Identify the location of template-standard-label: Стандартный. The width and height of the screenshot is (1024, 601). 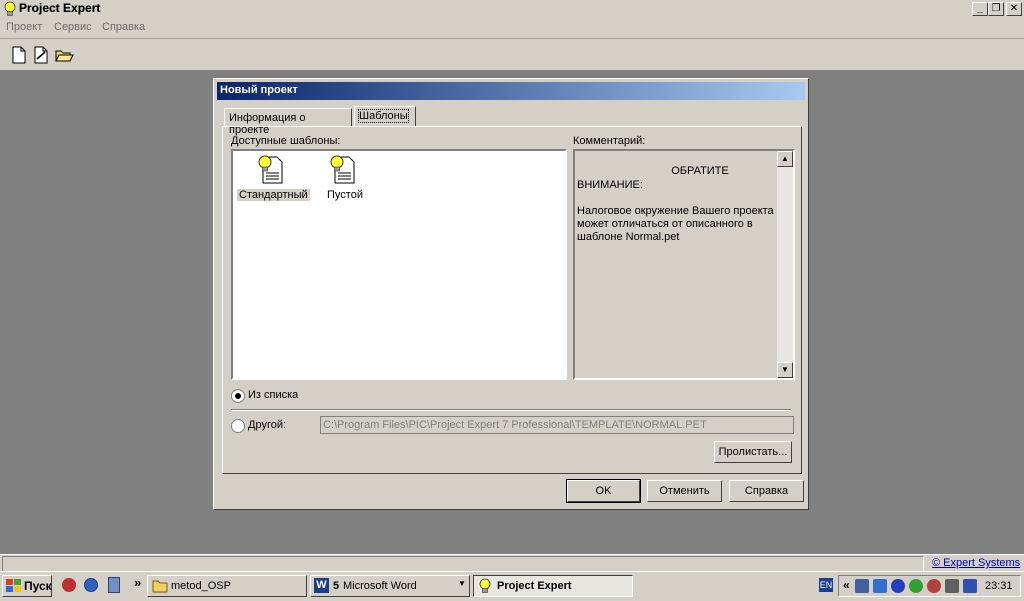
(273, 195).